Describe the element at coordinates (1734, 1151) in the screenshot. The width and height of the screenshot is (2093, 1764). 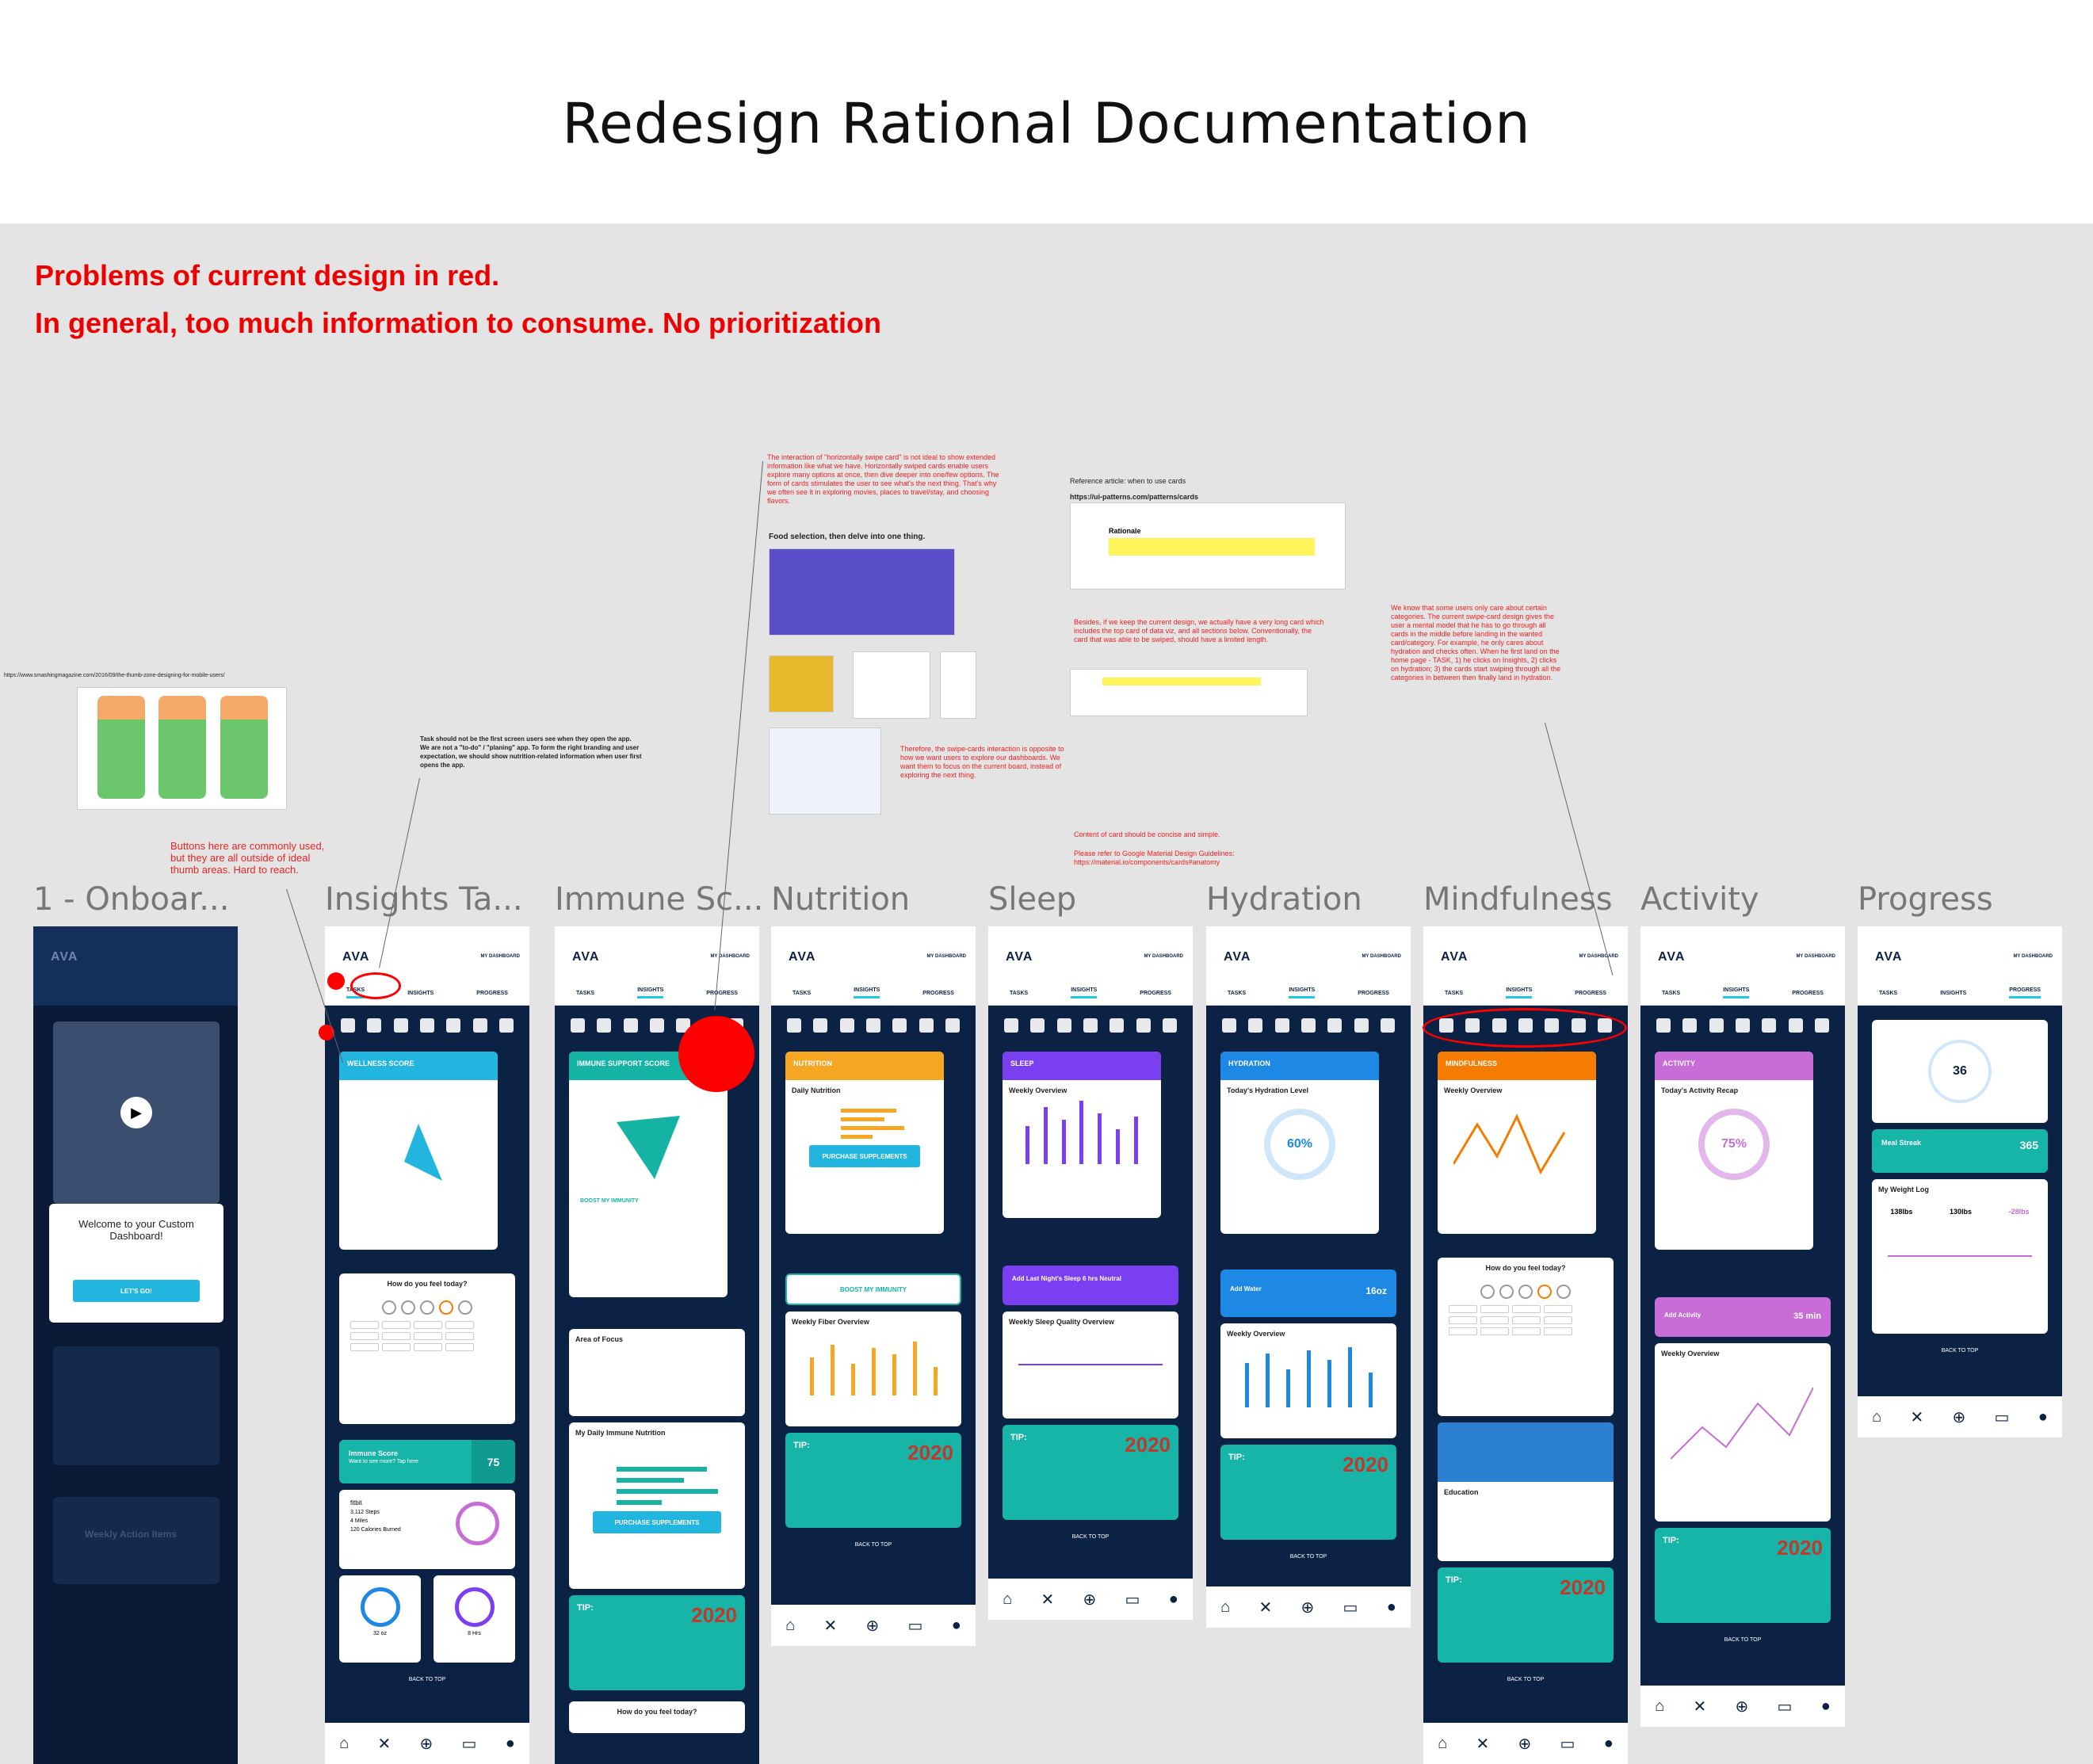
I see `activity-card: ACTIVITY Today's Activity Recap 75%` at that location.